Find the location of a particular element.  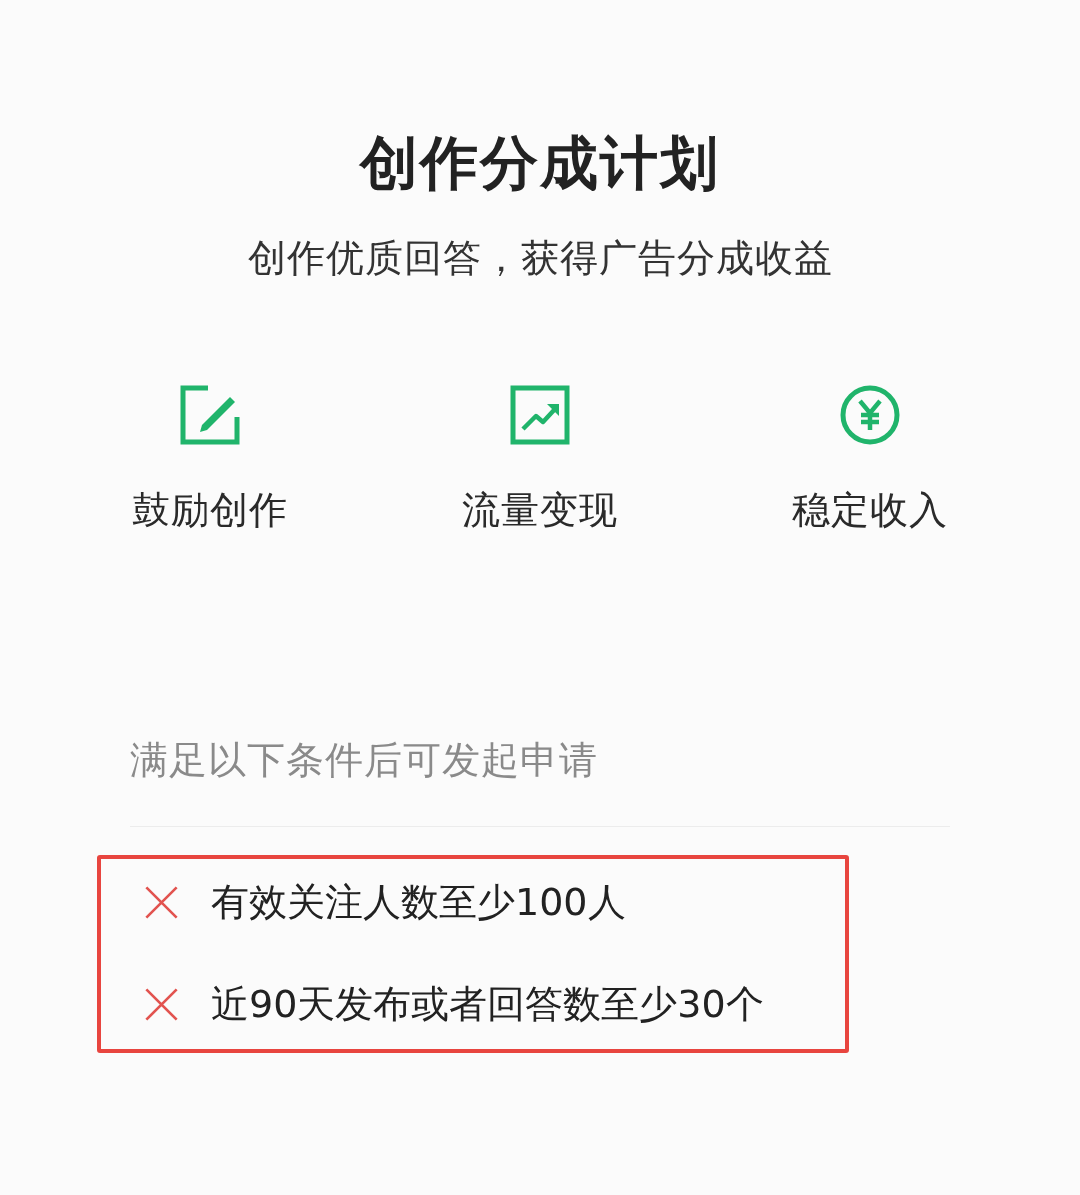

page-title: 创作分成计划 is located at coordinates (539, 163).